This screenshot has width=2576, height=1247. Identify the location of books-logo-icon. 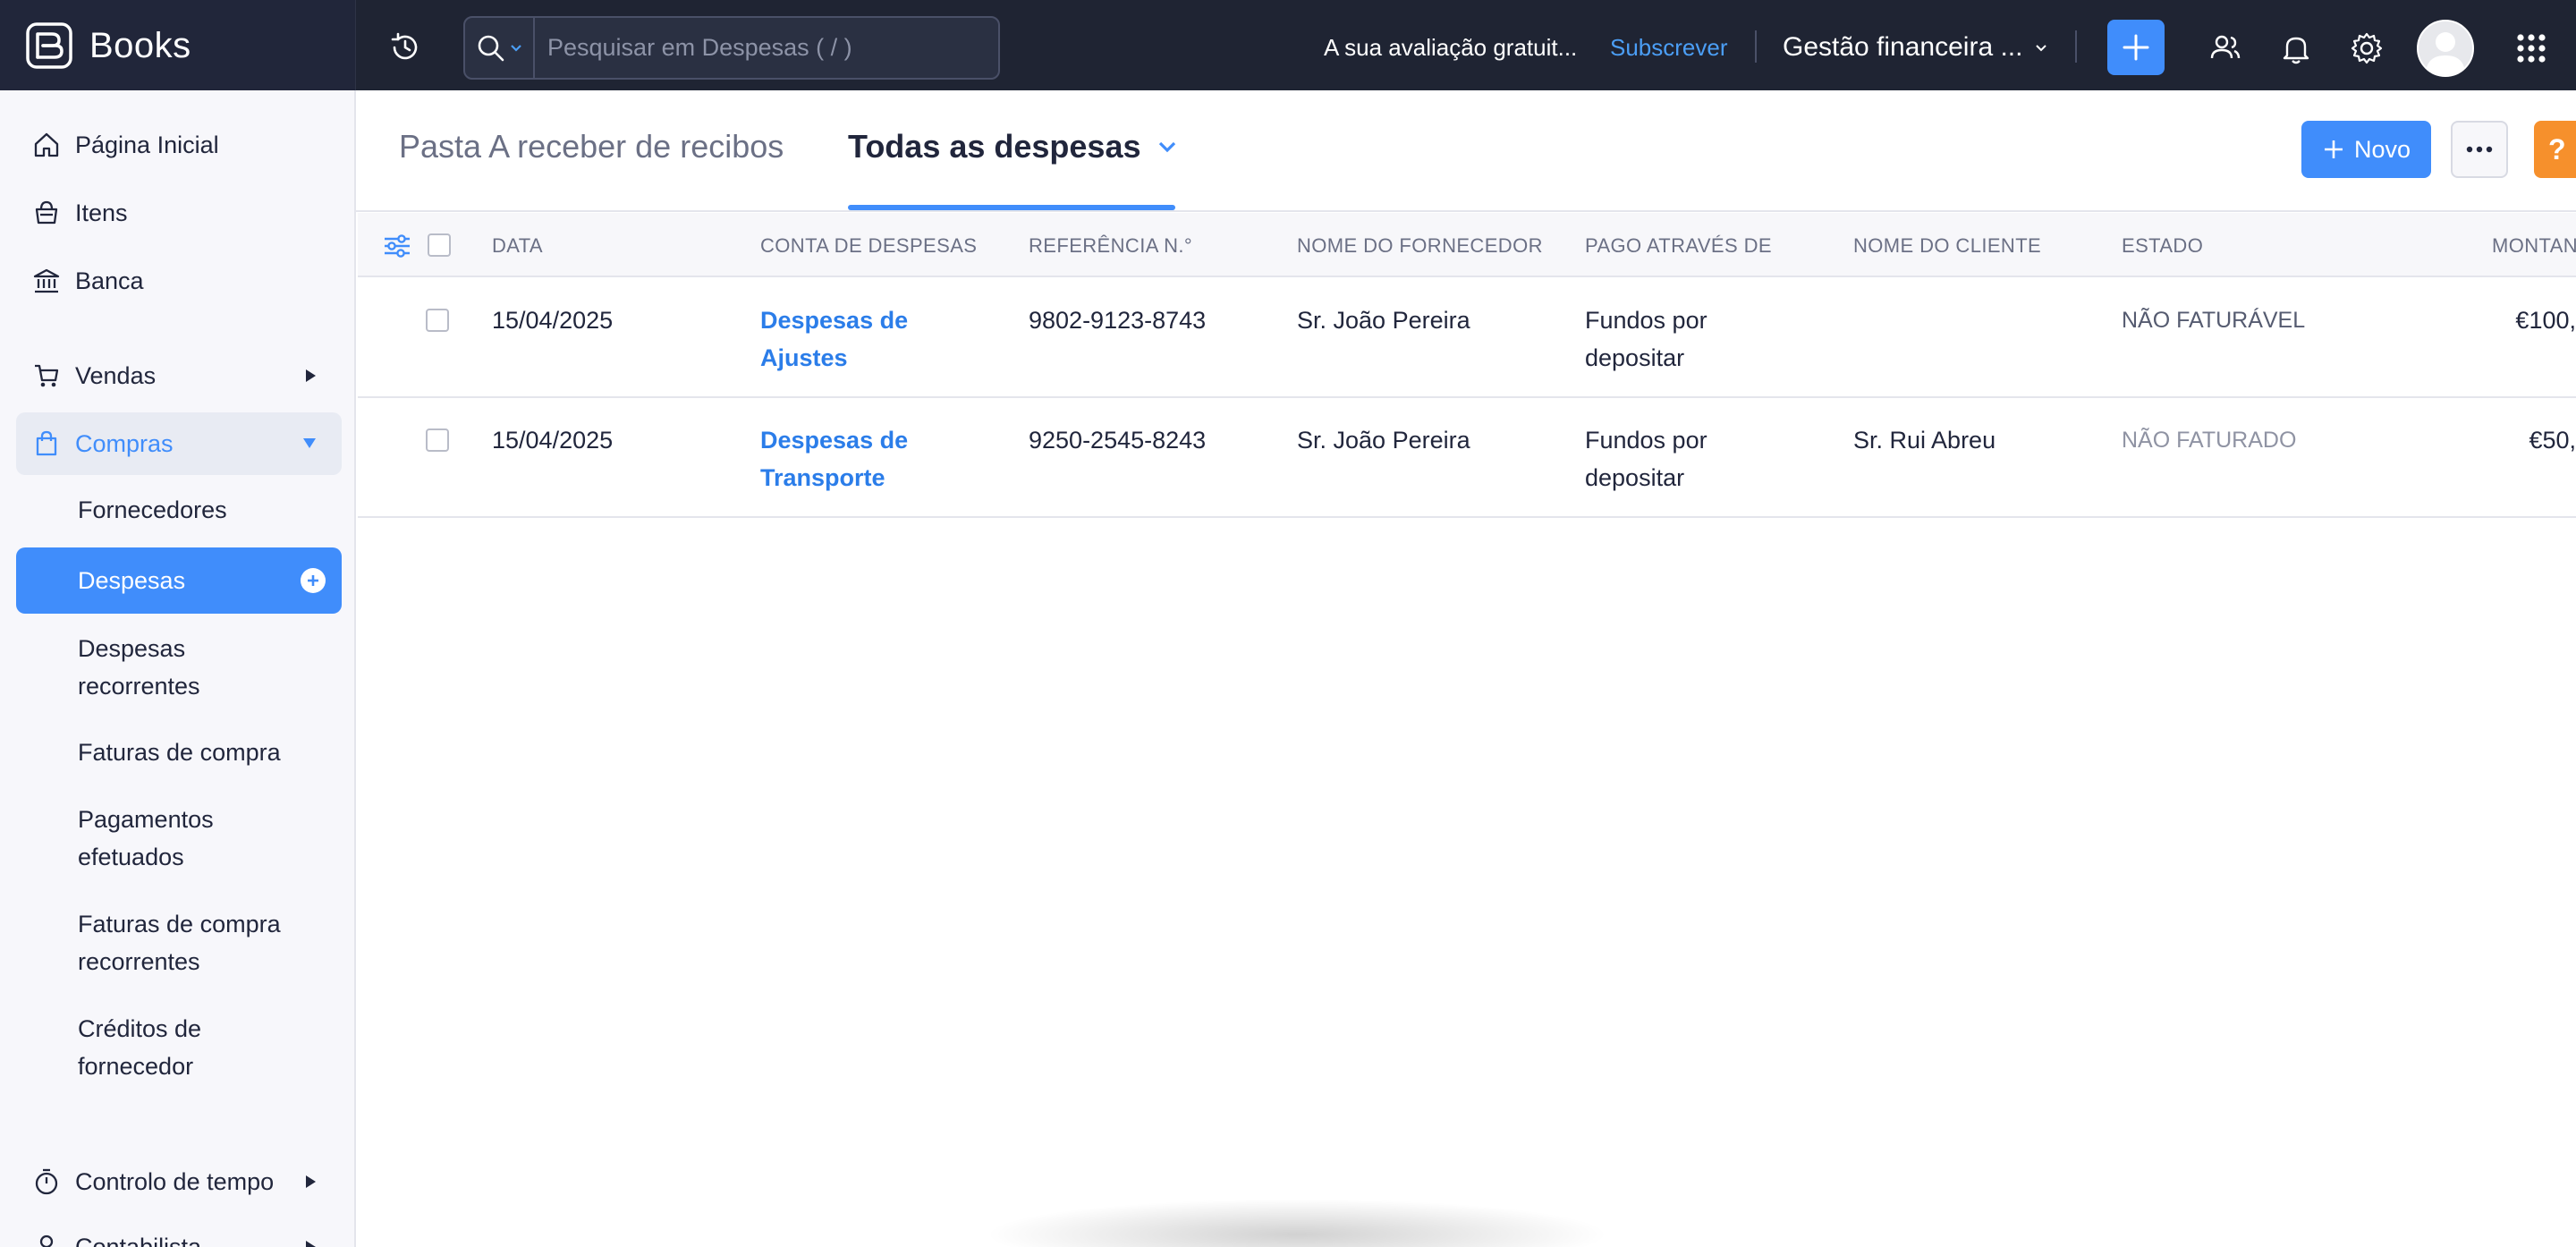
(49, 45).